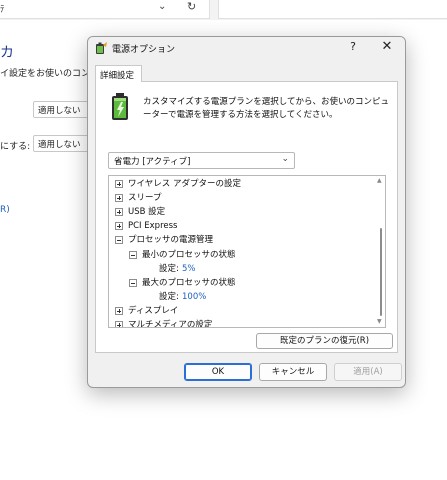 The image size is (447, 480). Describe the element at coordinates (189, 269) in the screenshot. I see `setting-value-link: 5%` at that location.